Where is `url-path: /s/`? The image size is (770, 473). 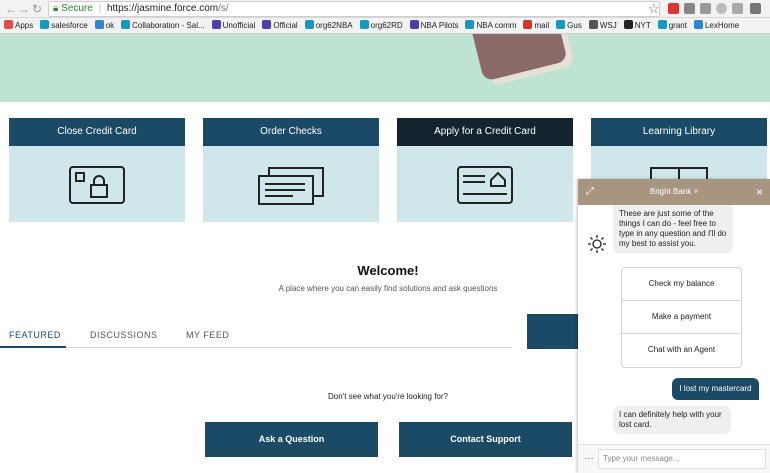 url-path: /s/ is located at coordinates (223, 8).